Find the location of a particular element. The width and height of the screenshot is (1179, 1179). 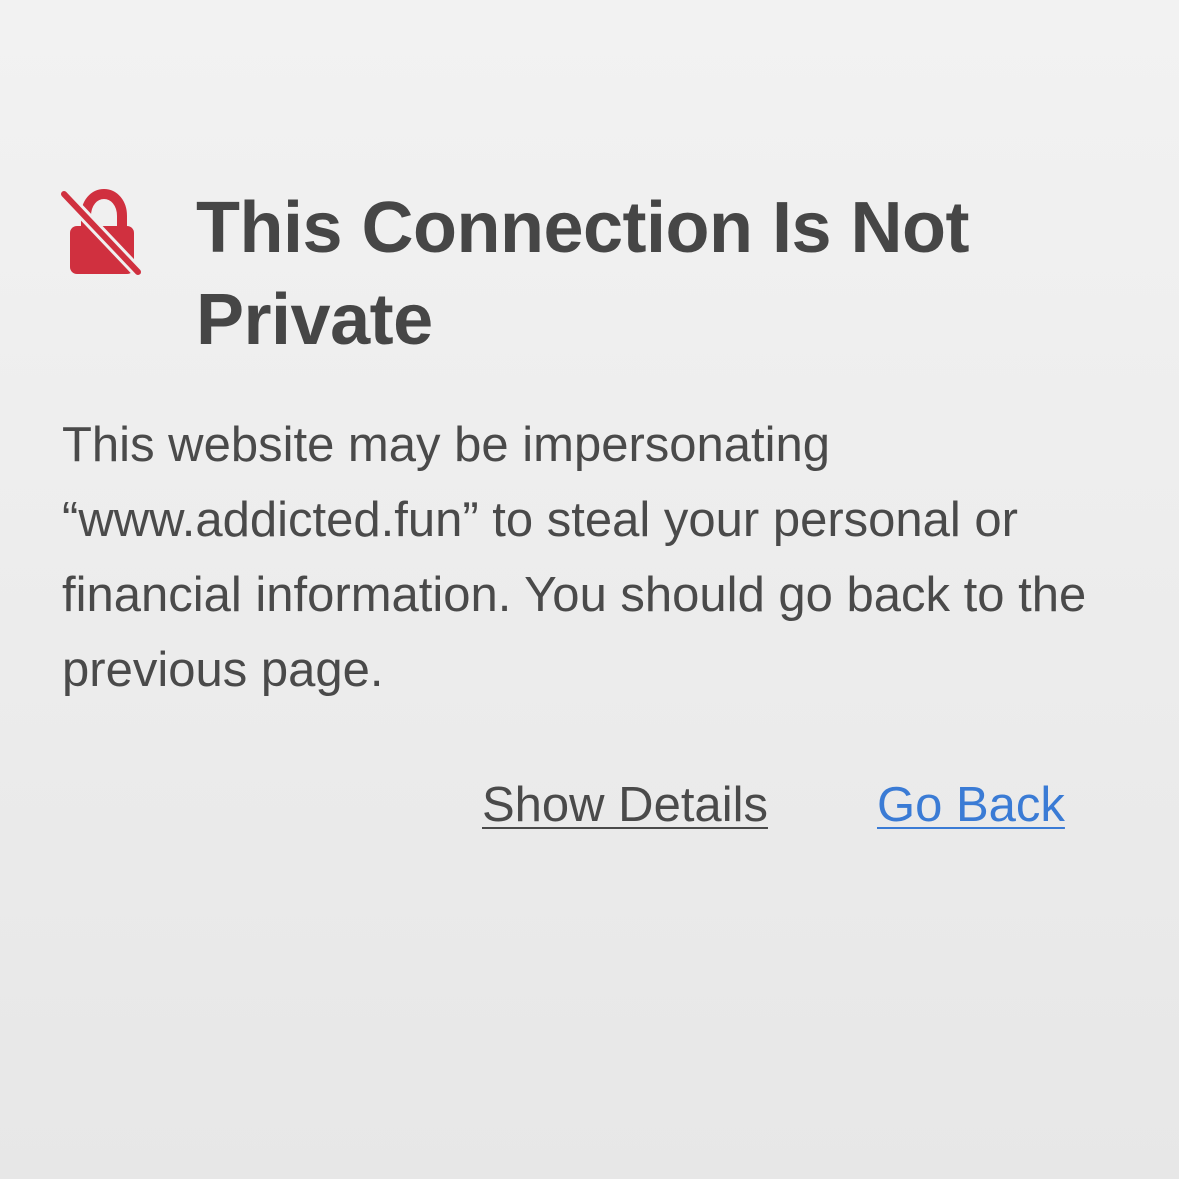

action-links: Show Details Go Back is located at coordinates (589, 807).